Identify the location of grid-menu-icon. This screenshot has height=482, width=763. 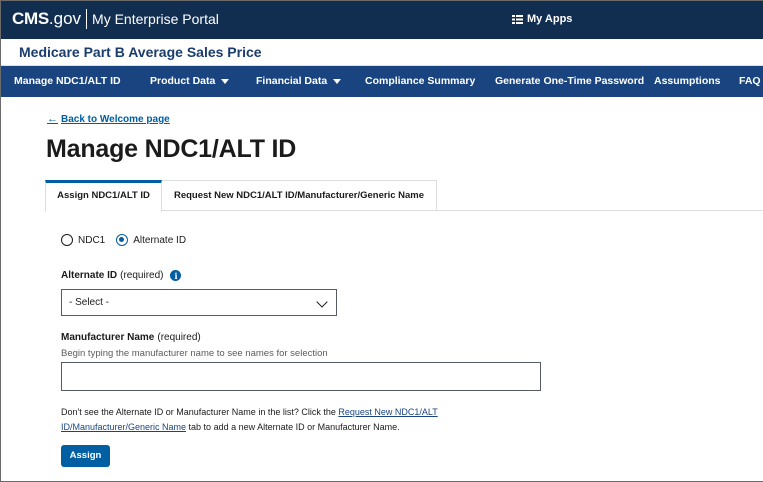
(517, 19).